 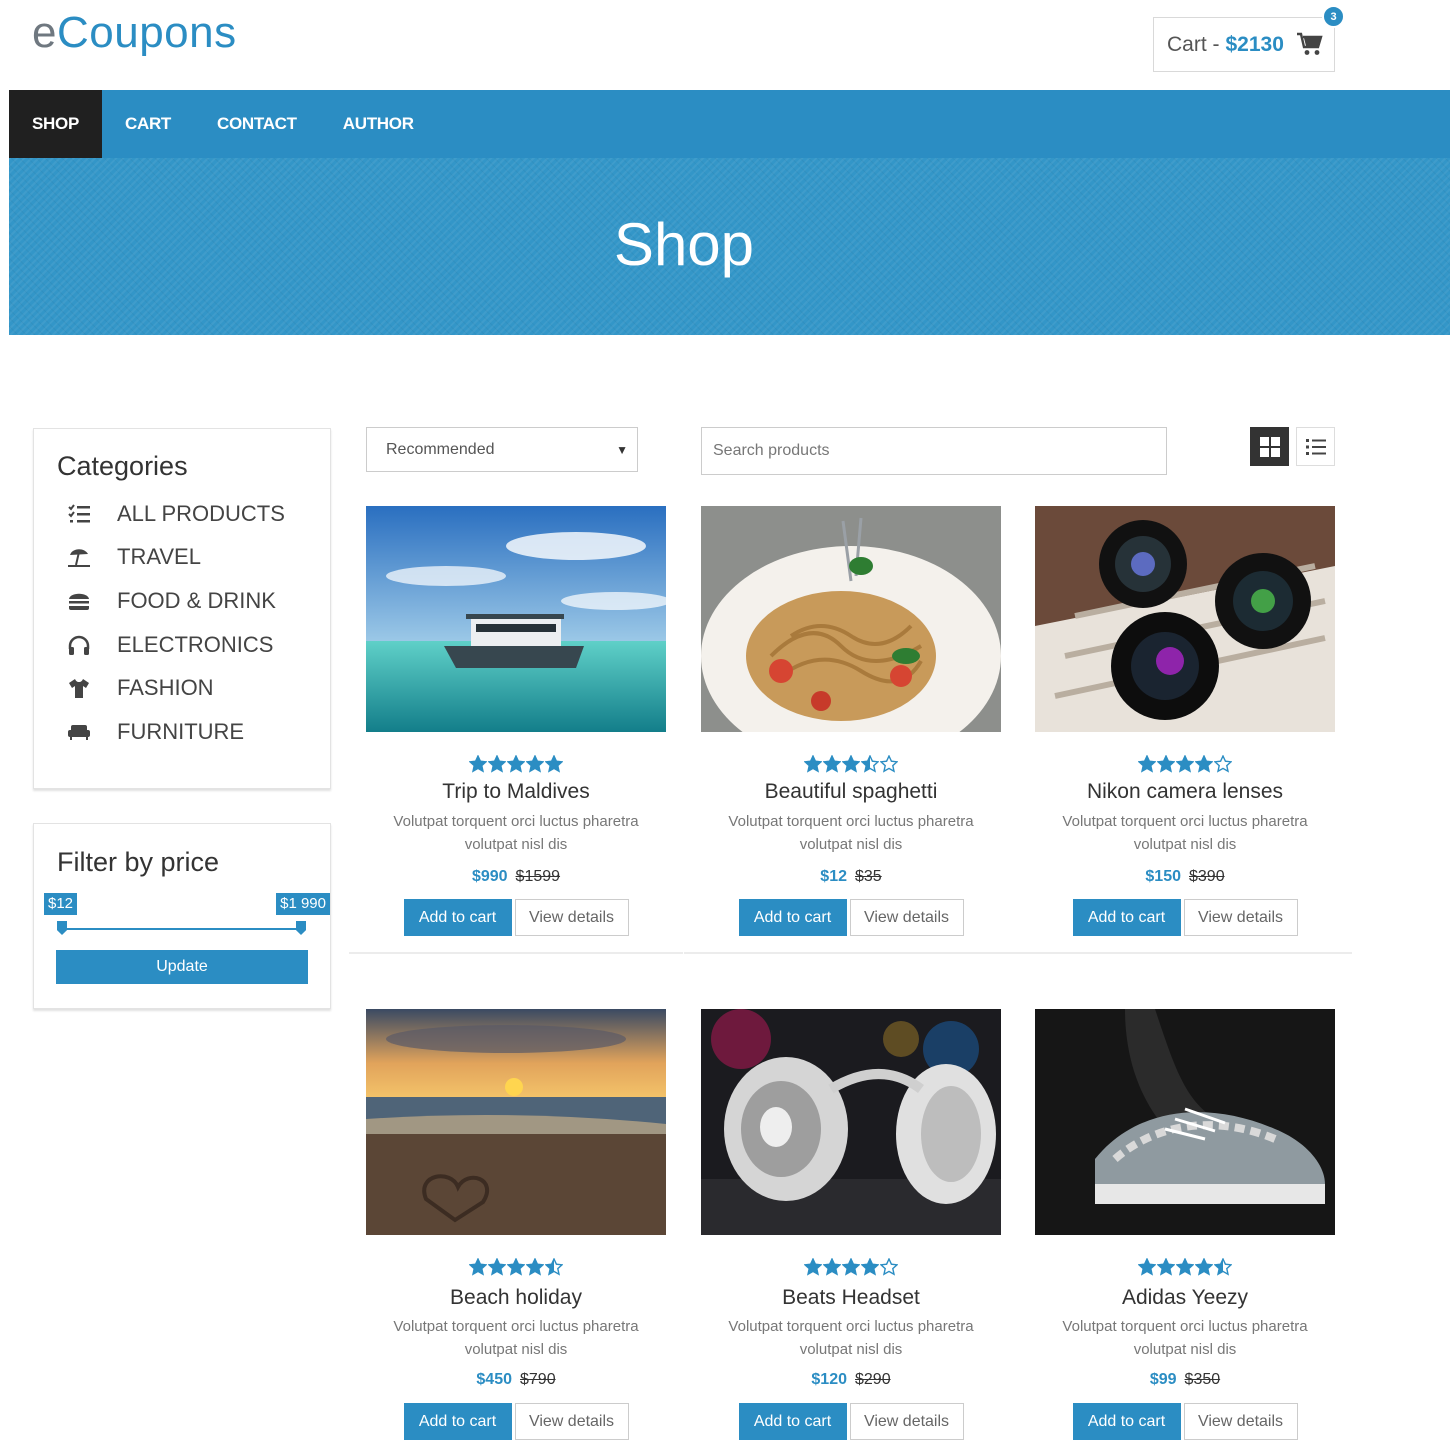 What do you see at coordinates (851, 619) in the screenshot?
I see `product-image-spaghetti` at bounding box center [851, 619].